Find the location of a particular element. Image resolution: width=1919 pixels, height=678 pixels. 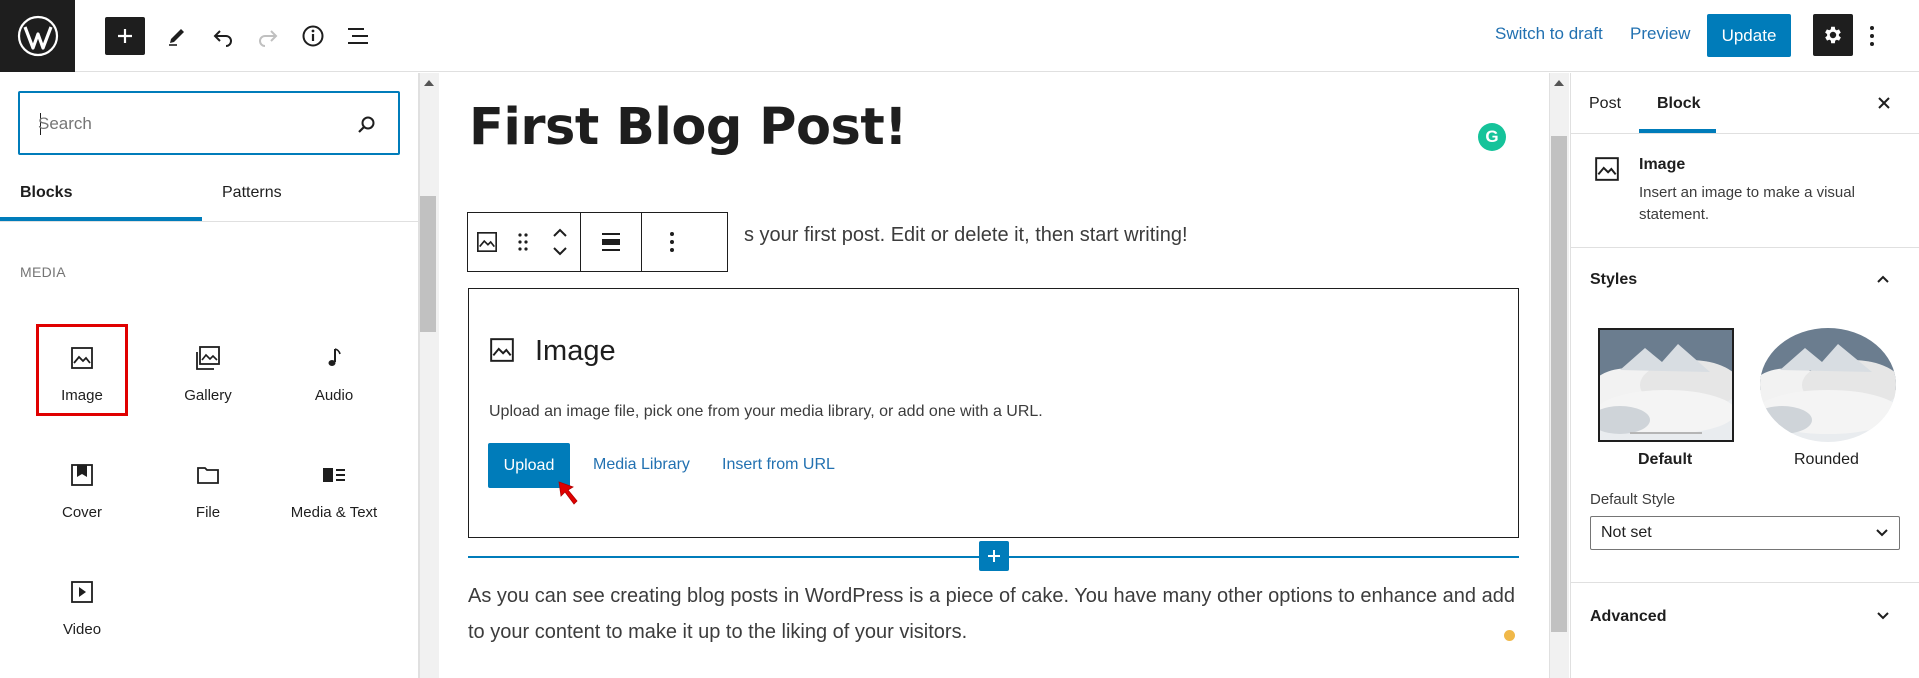

align-button is located at coordinates (611, 242).